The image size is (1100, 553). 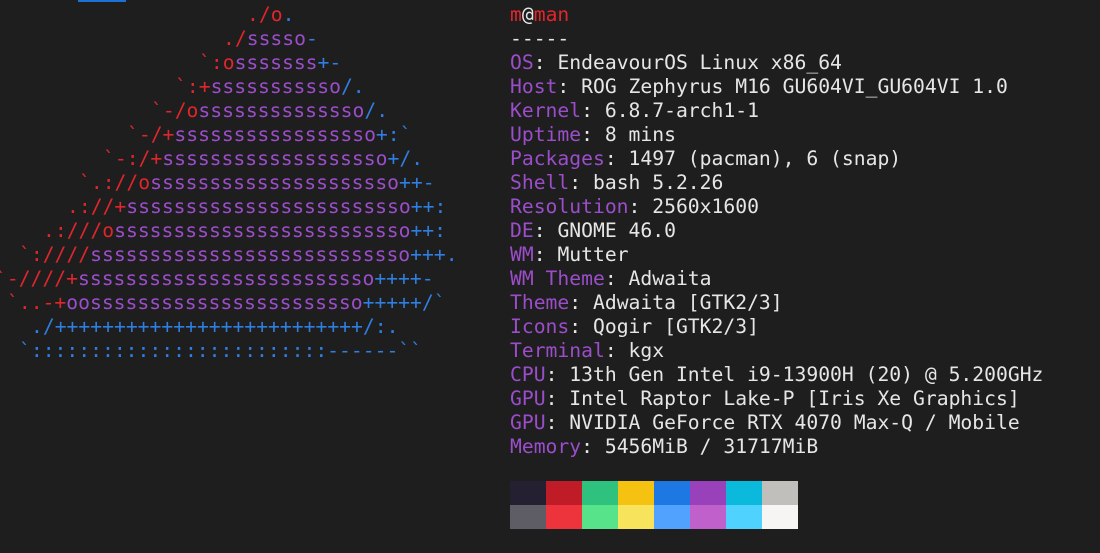 I want to click on info-value: 5456MiB / 31717MiB, so click(x=711, y=446).